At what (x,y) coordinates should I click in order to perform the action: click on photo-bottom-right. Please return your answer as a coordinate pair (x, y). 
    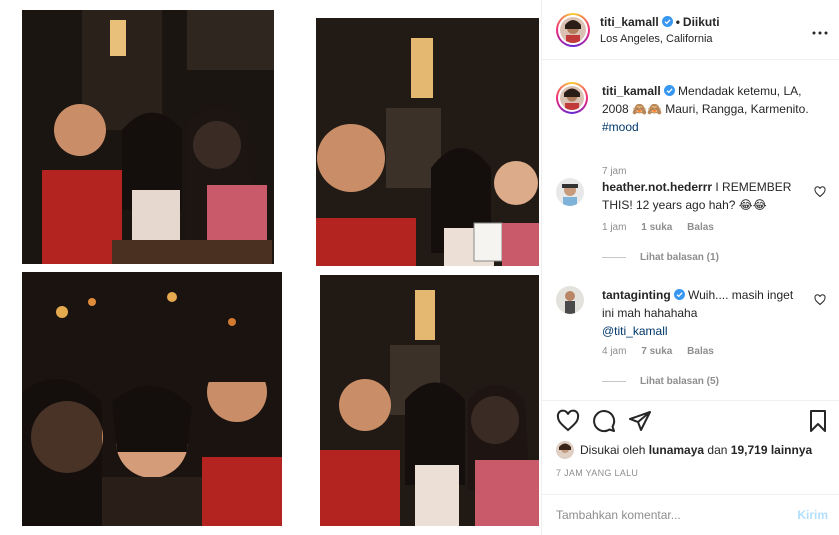
    Looking at the image, I should click on (429, 400).